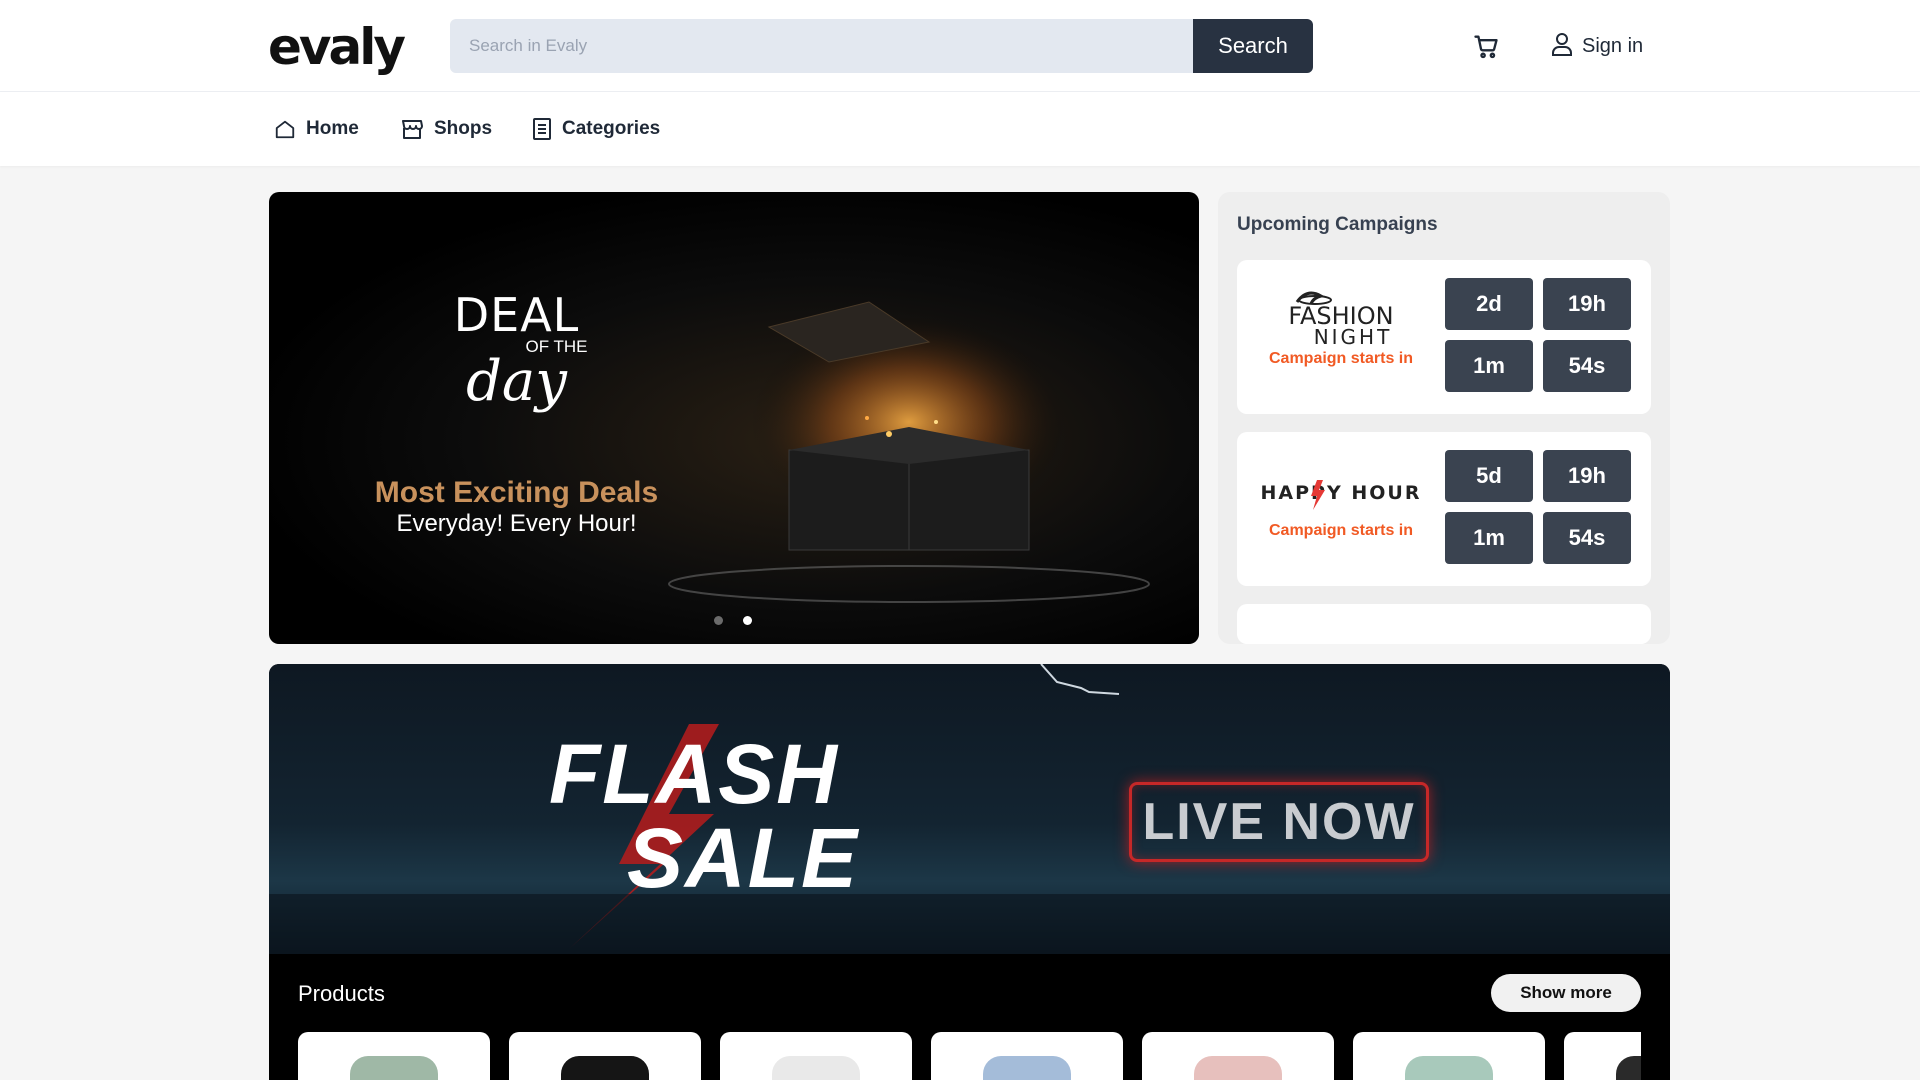 Image resolution: width=1920 pixels, height=1080 pixels. Describe the element at coordinates (1337, 224) in the screenshot. I see `campaigns-title: Upcoming Campaigns` at that location.